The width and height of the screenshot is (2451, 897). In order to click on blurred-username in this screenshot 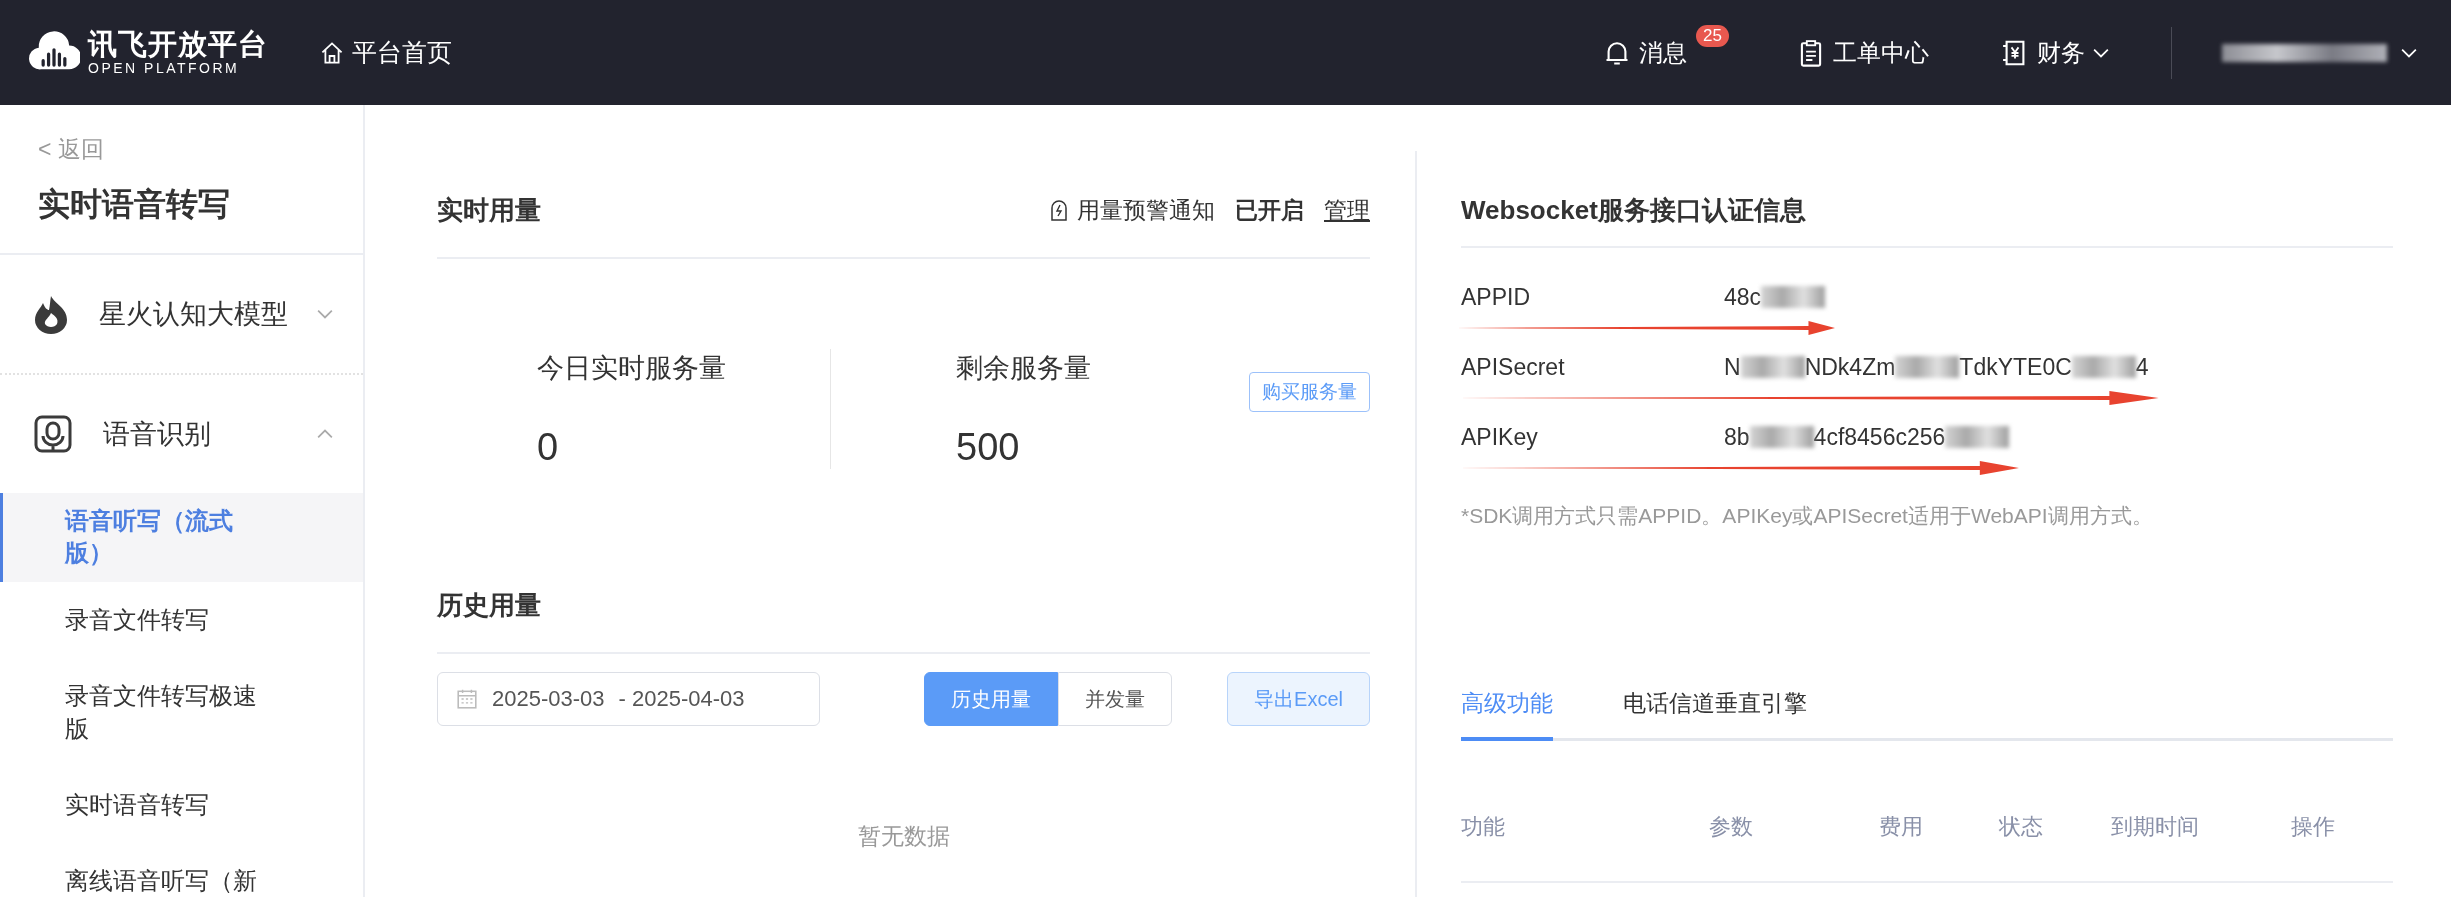, I will do `click(2304, 52)`.